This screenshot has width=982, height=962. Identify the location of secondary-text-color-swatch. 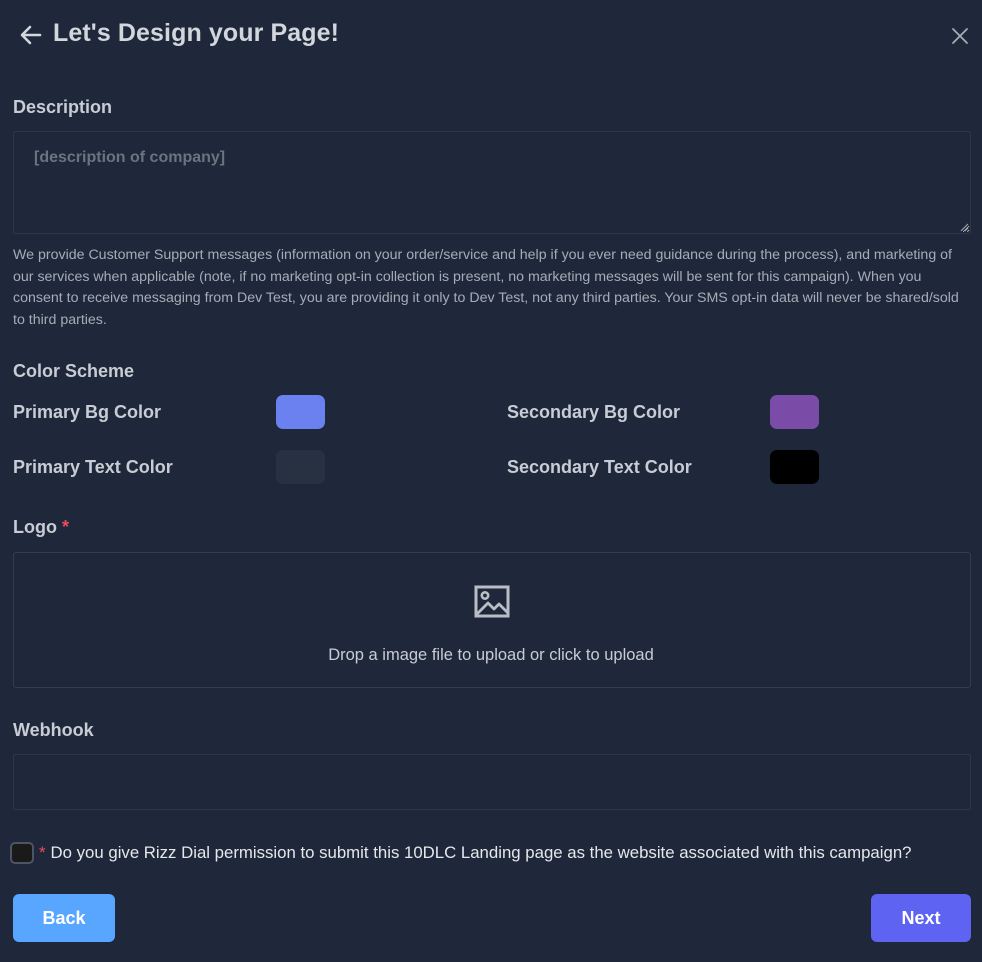
(794, 467).